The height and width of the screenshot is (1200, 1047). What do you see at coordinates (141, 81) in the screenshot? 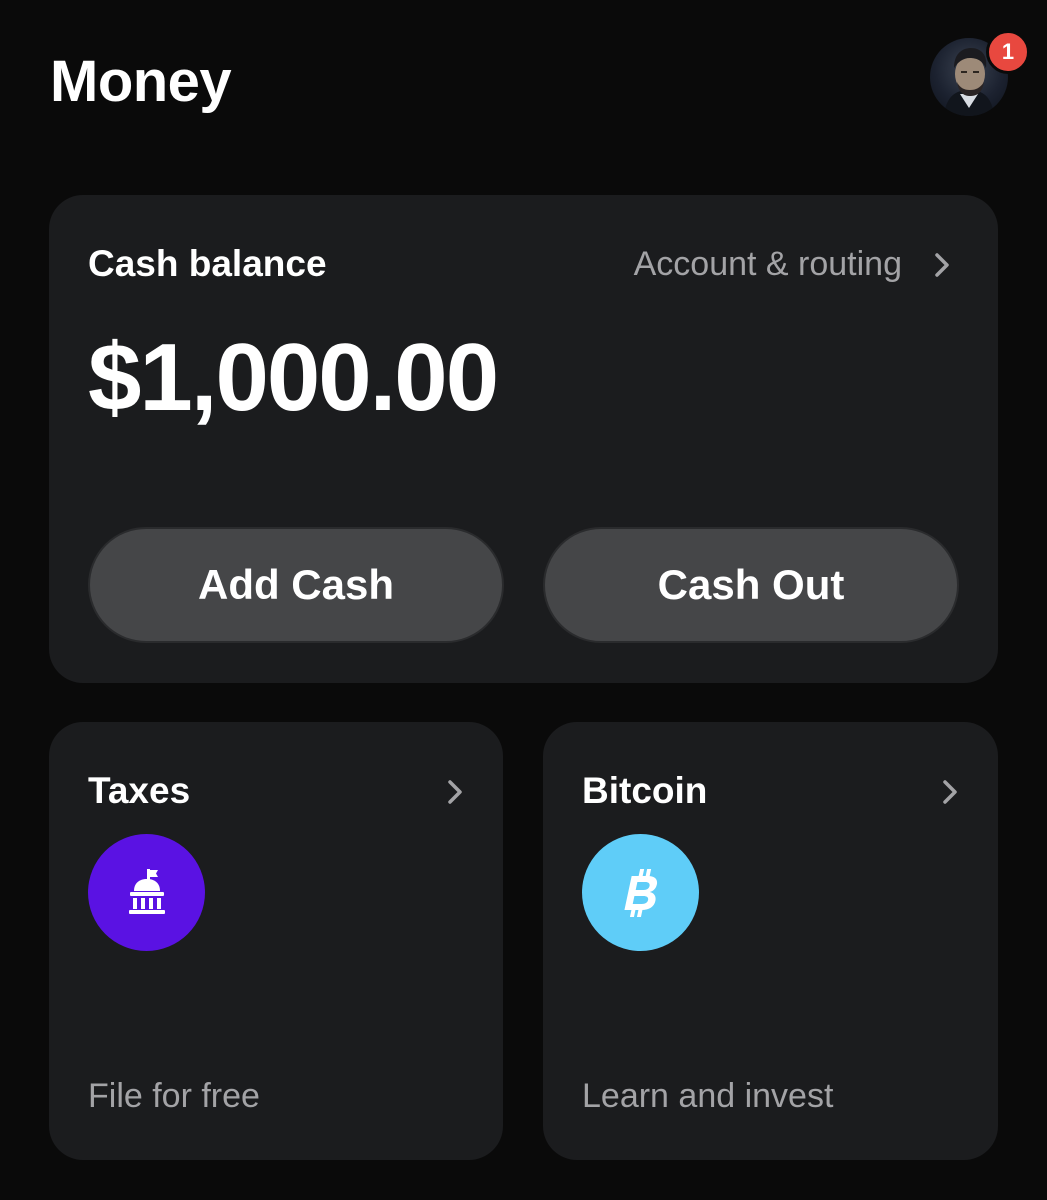
I see `page-title: Money` at bounding box center [141, 81].